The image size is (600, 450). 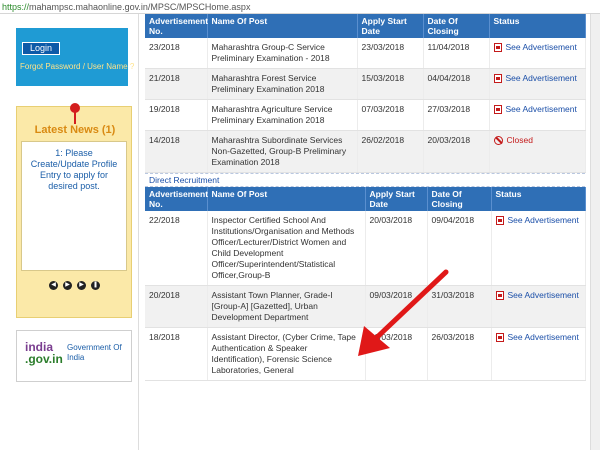 I want to click on play-icon: ▶, so click(x=67, y=285).